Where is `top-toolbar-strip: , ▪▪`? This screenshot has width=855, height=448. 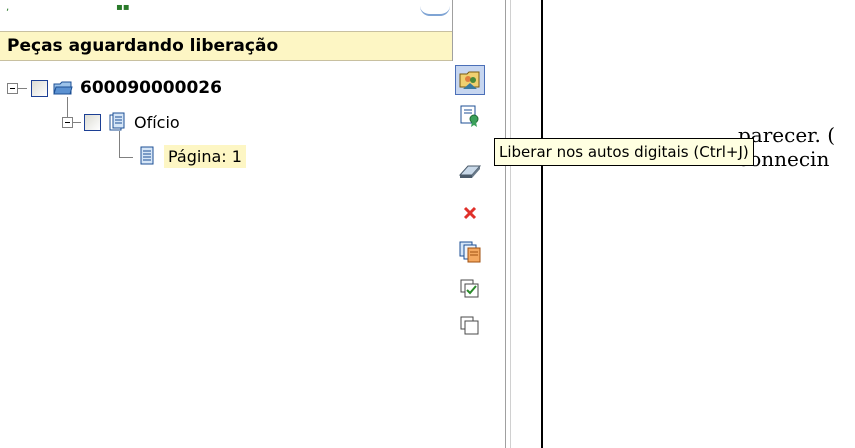 top-toolbar-strip: , ▪▪ is located at coordinates (226, 15).